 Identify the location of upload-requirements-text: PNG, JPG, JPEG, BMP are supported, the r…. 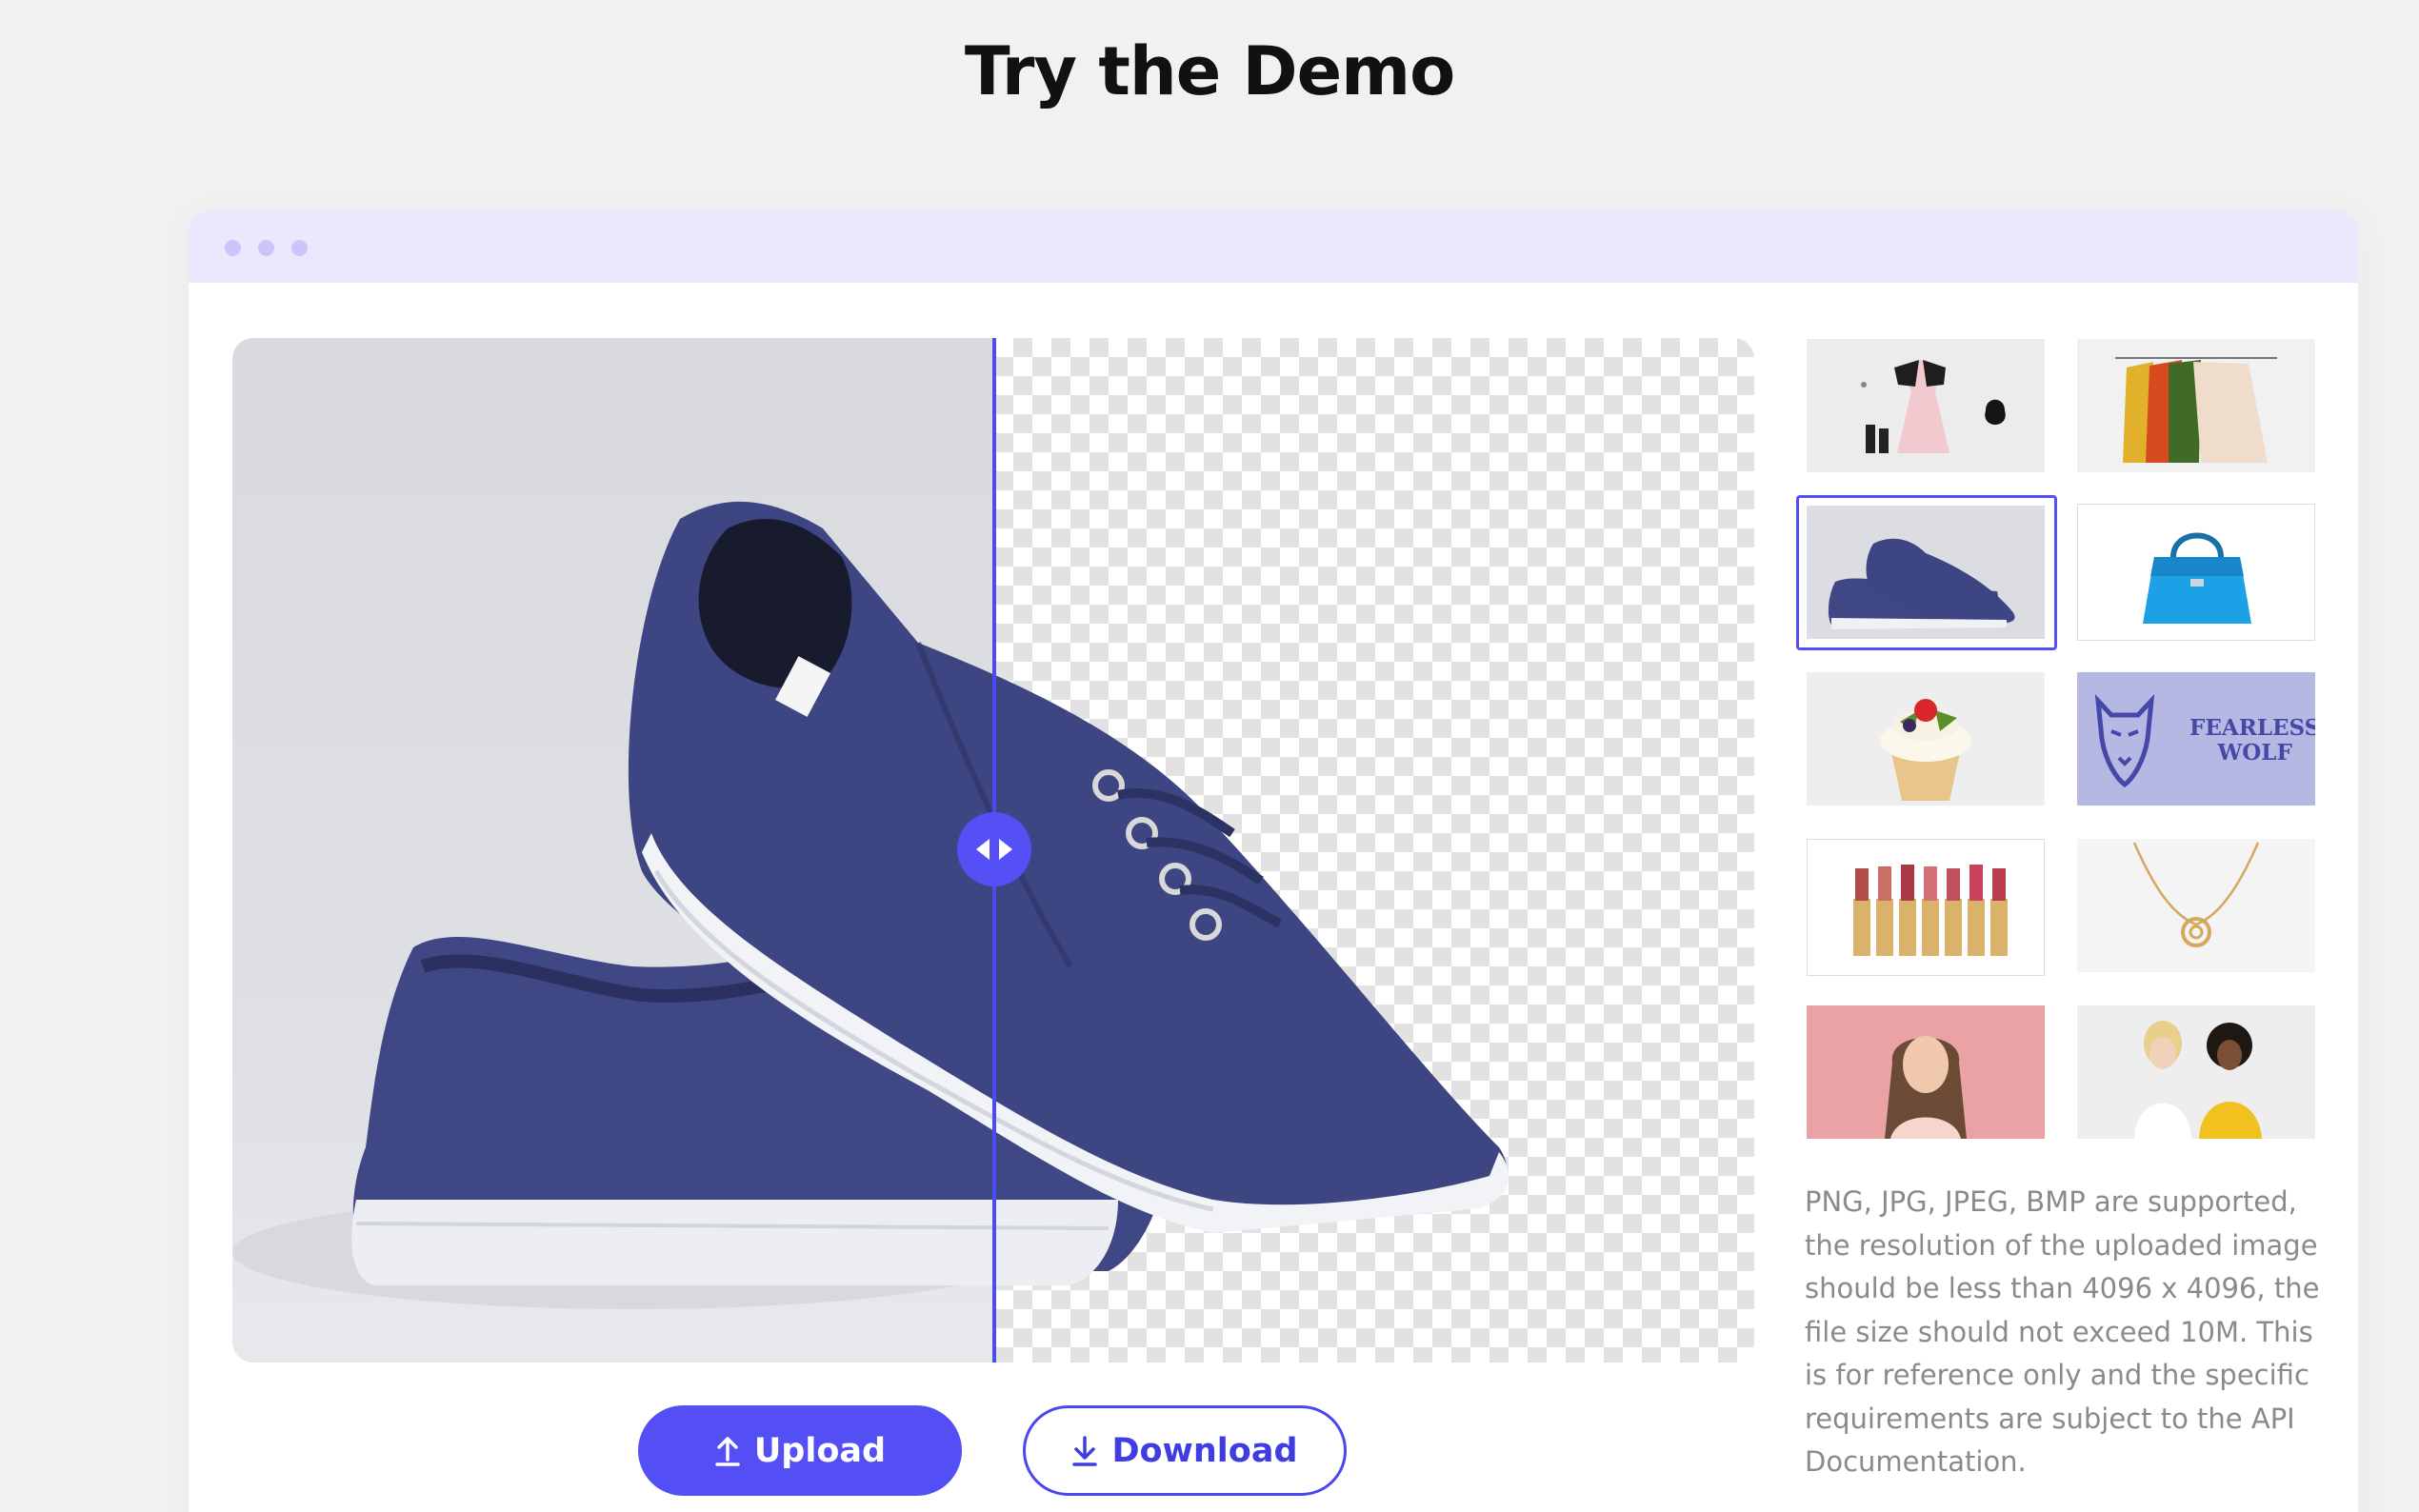
(2062, 1331).